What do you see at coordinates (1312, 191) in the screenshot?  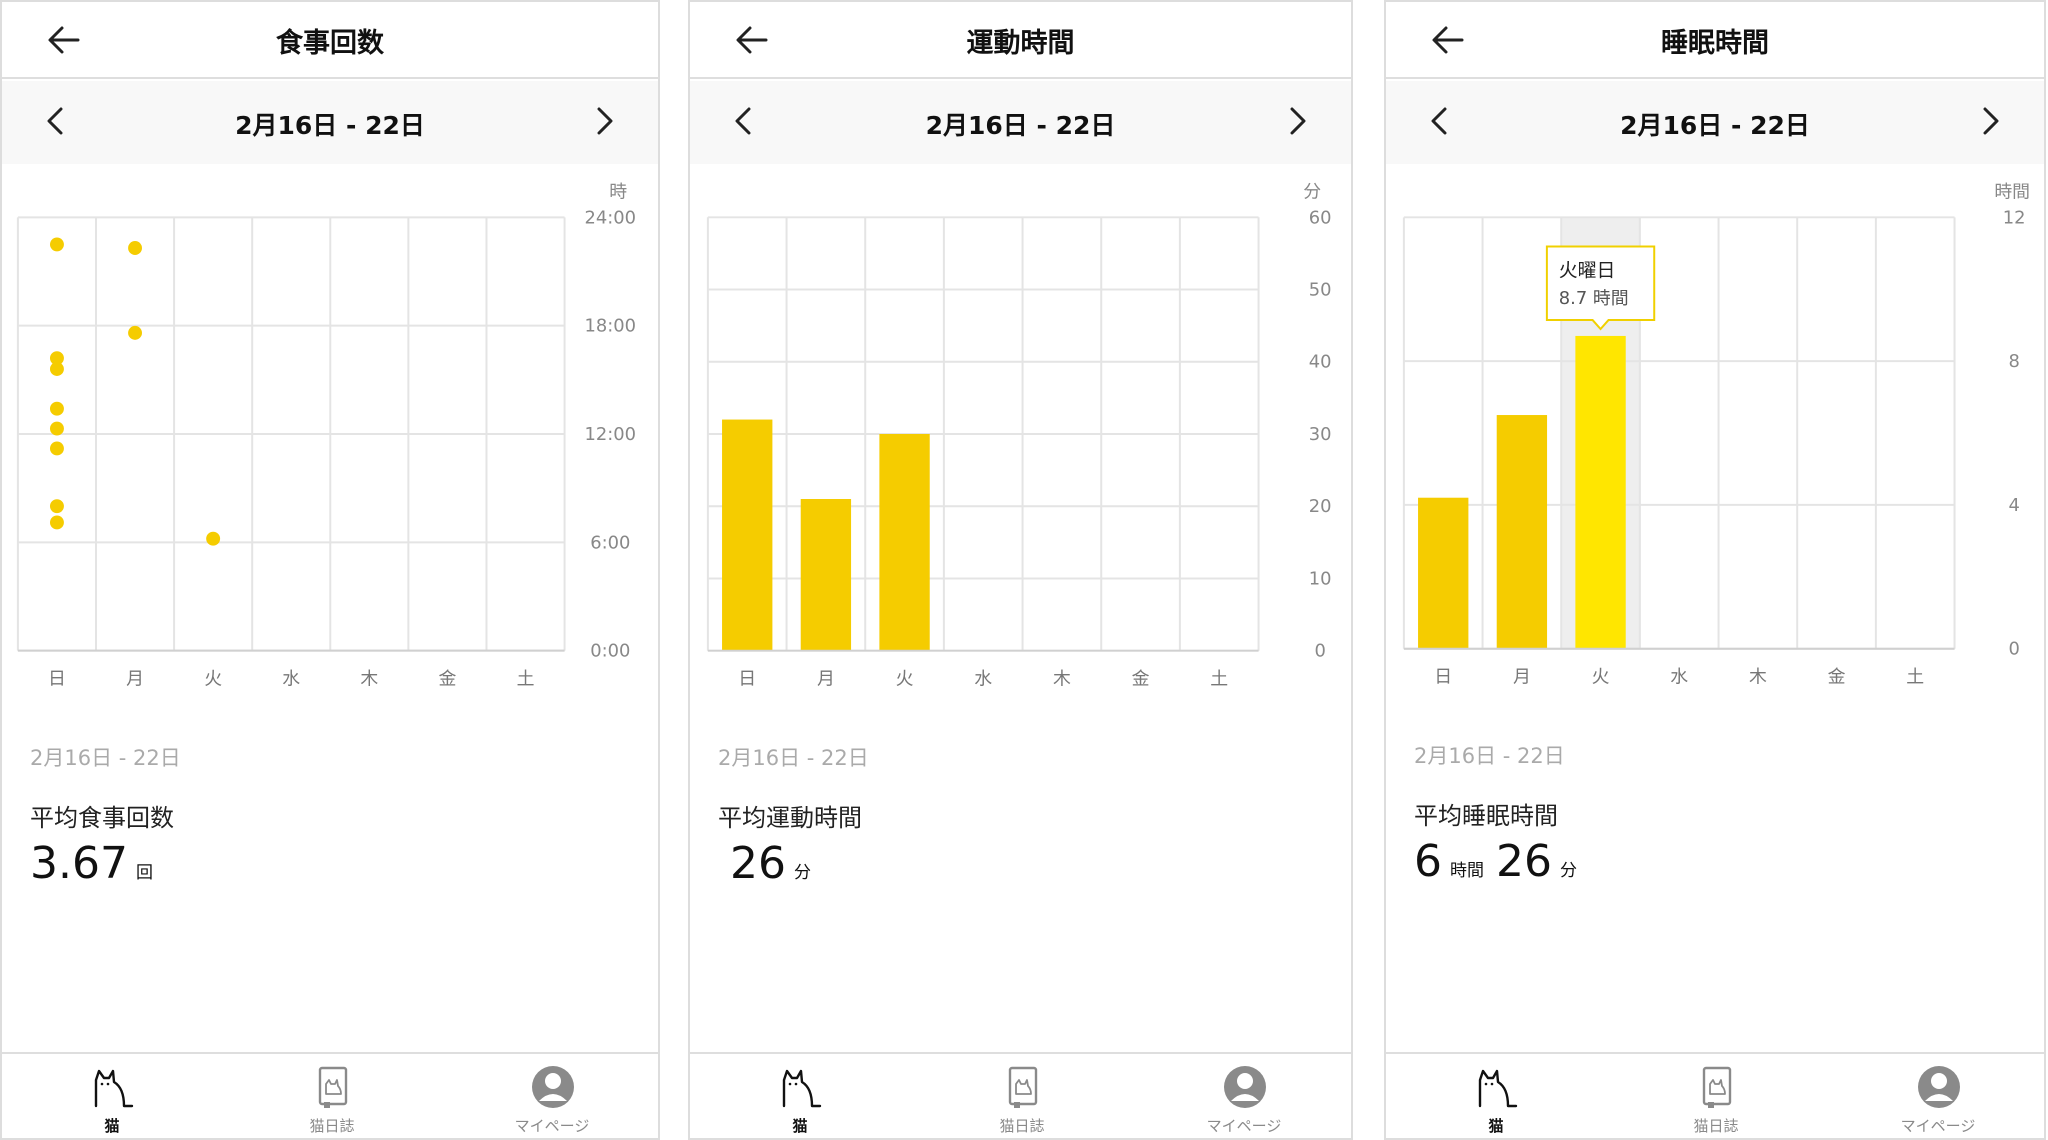 I see `y-axis-label: 分` at bounding box center [1312, 191].